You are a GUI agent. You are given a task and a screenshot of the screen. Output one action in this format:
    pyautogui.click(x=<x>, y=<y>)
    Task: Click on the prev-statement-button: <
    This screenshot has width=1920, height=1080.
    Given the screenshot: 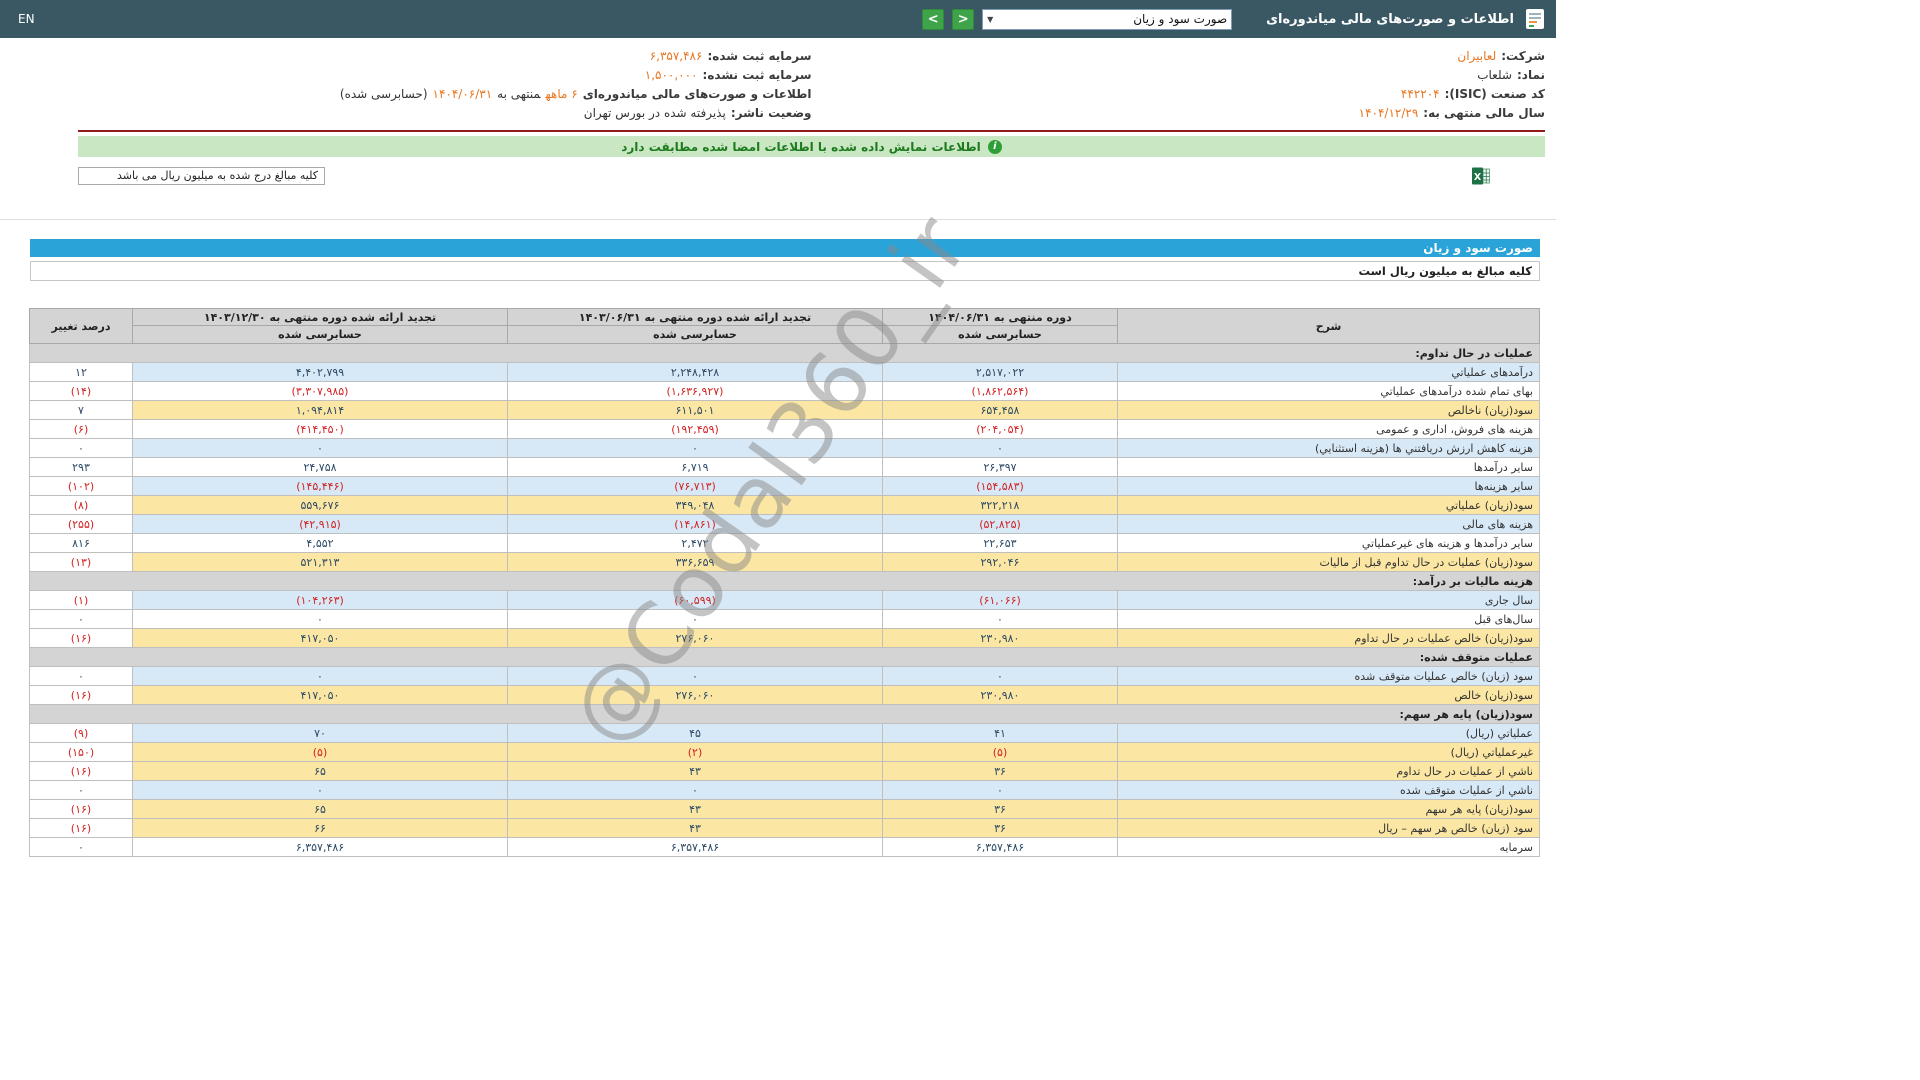 What is the action you would take?
    pyautogui.click(x=933, y=19)
    